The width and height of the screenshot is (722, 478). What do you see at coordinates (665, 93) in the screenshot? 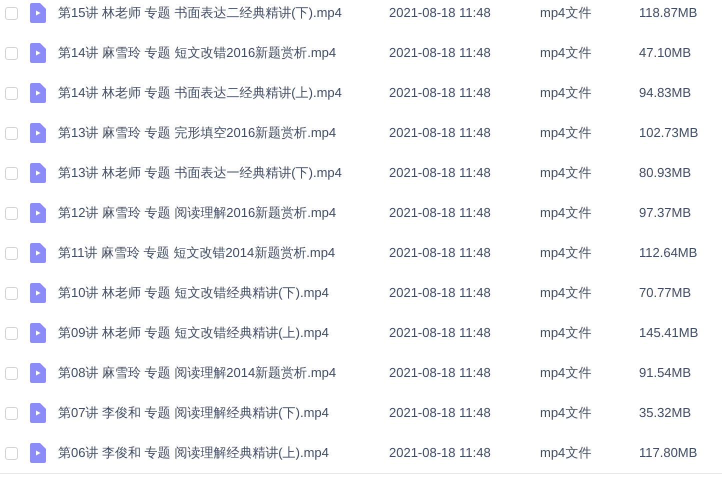
I see `file-size: 94.83MB` at bounding box center [665, 93].